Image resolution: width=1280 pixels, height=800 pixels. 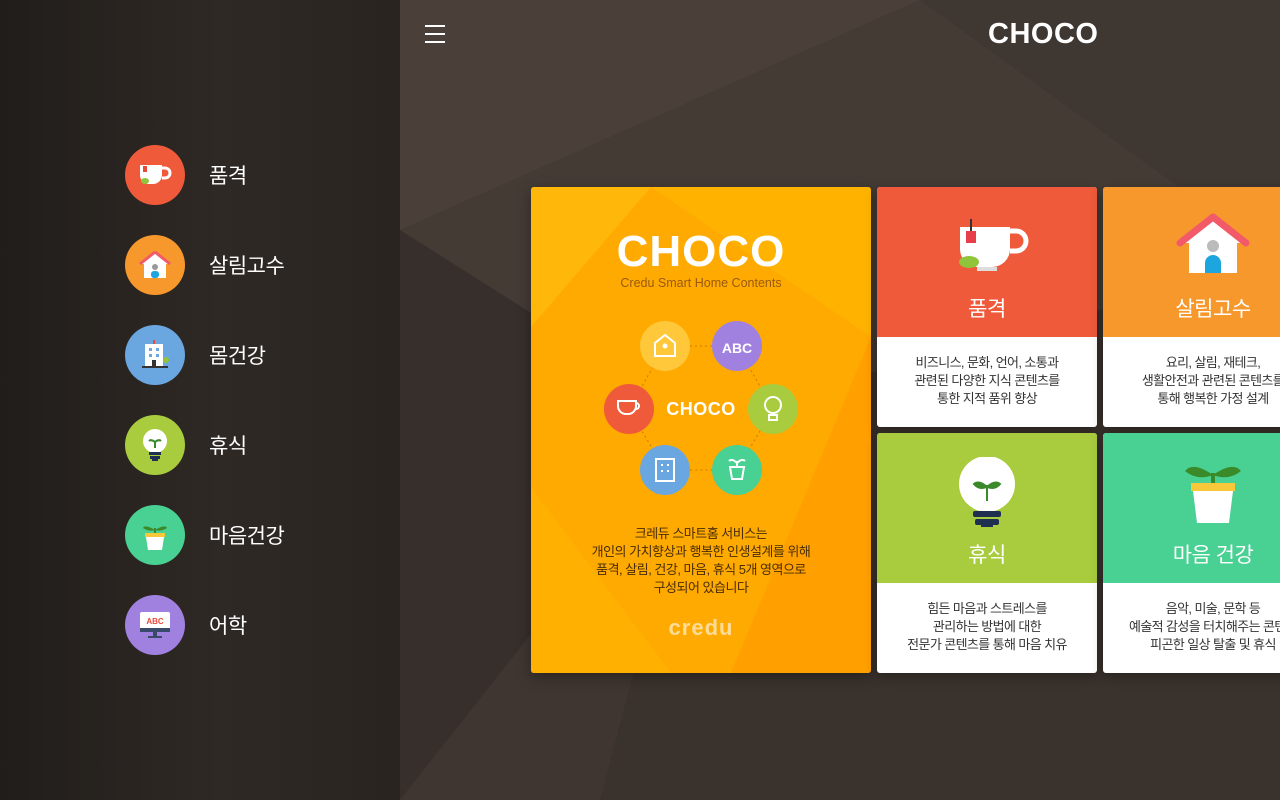 I want to click on tile-description: 요리, 살림, 재테크, 생활안전과 관련된 콘텐츠를 통해 행복한 가정 설계, so click(x=1210, y=380).